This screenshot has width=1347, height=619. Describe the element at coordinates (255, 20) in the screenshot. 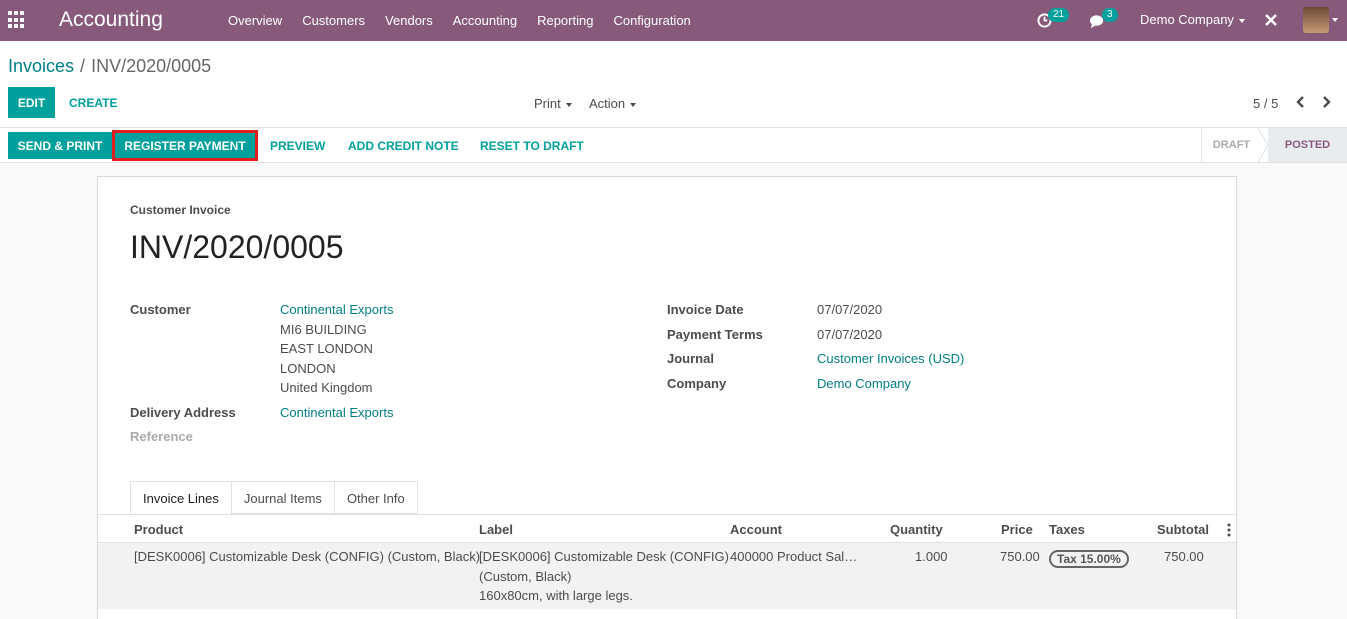

I see `menu-overview: Overview` at that location.